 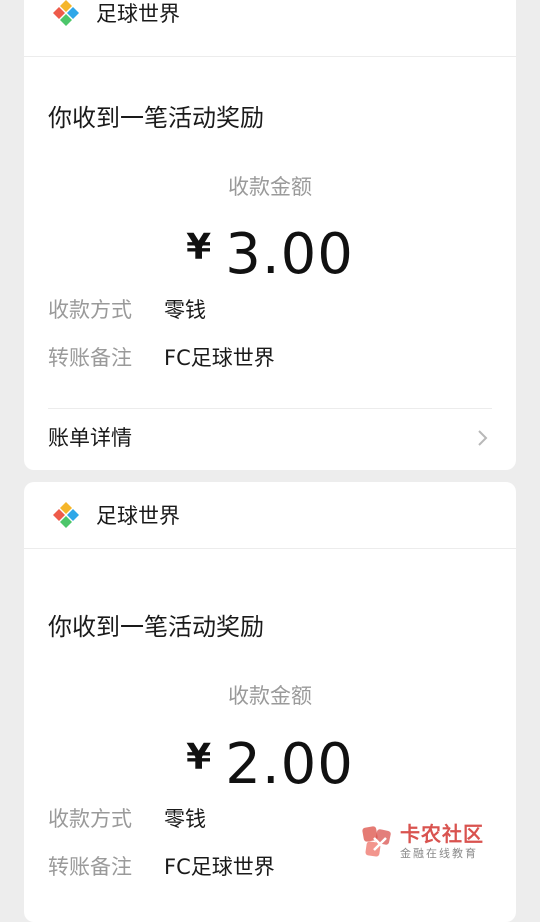 I want to click on divider, so click(x=270, y=408).